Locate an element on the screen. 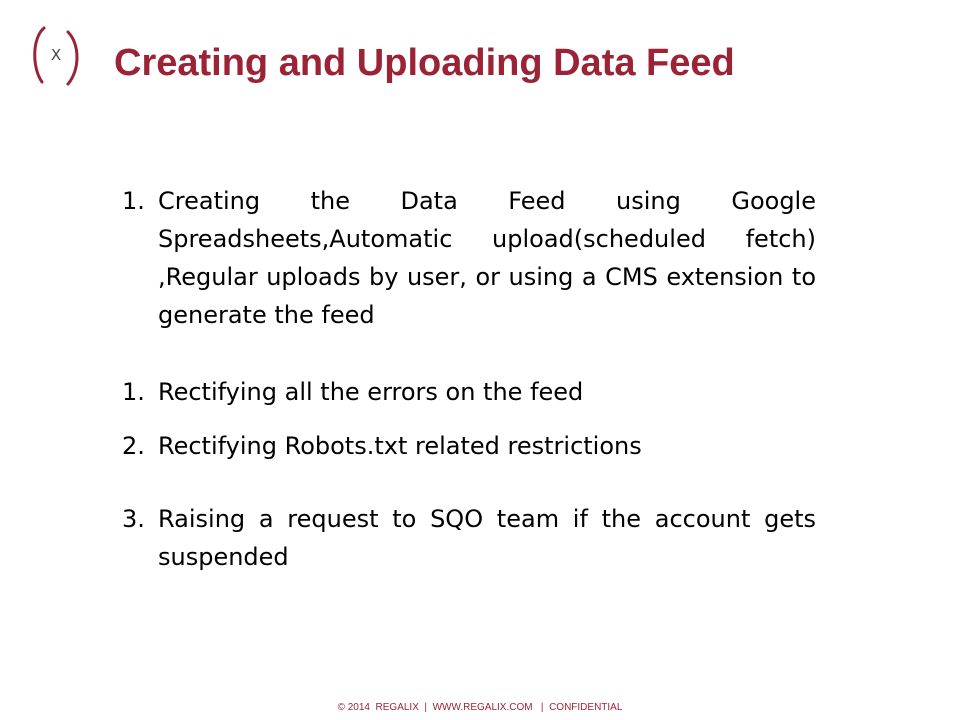  list-item: 1. Rectifying all the errors on the feed is located at coordinates (467, 392).